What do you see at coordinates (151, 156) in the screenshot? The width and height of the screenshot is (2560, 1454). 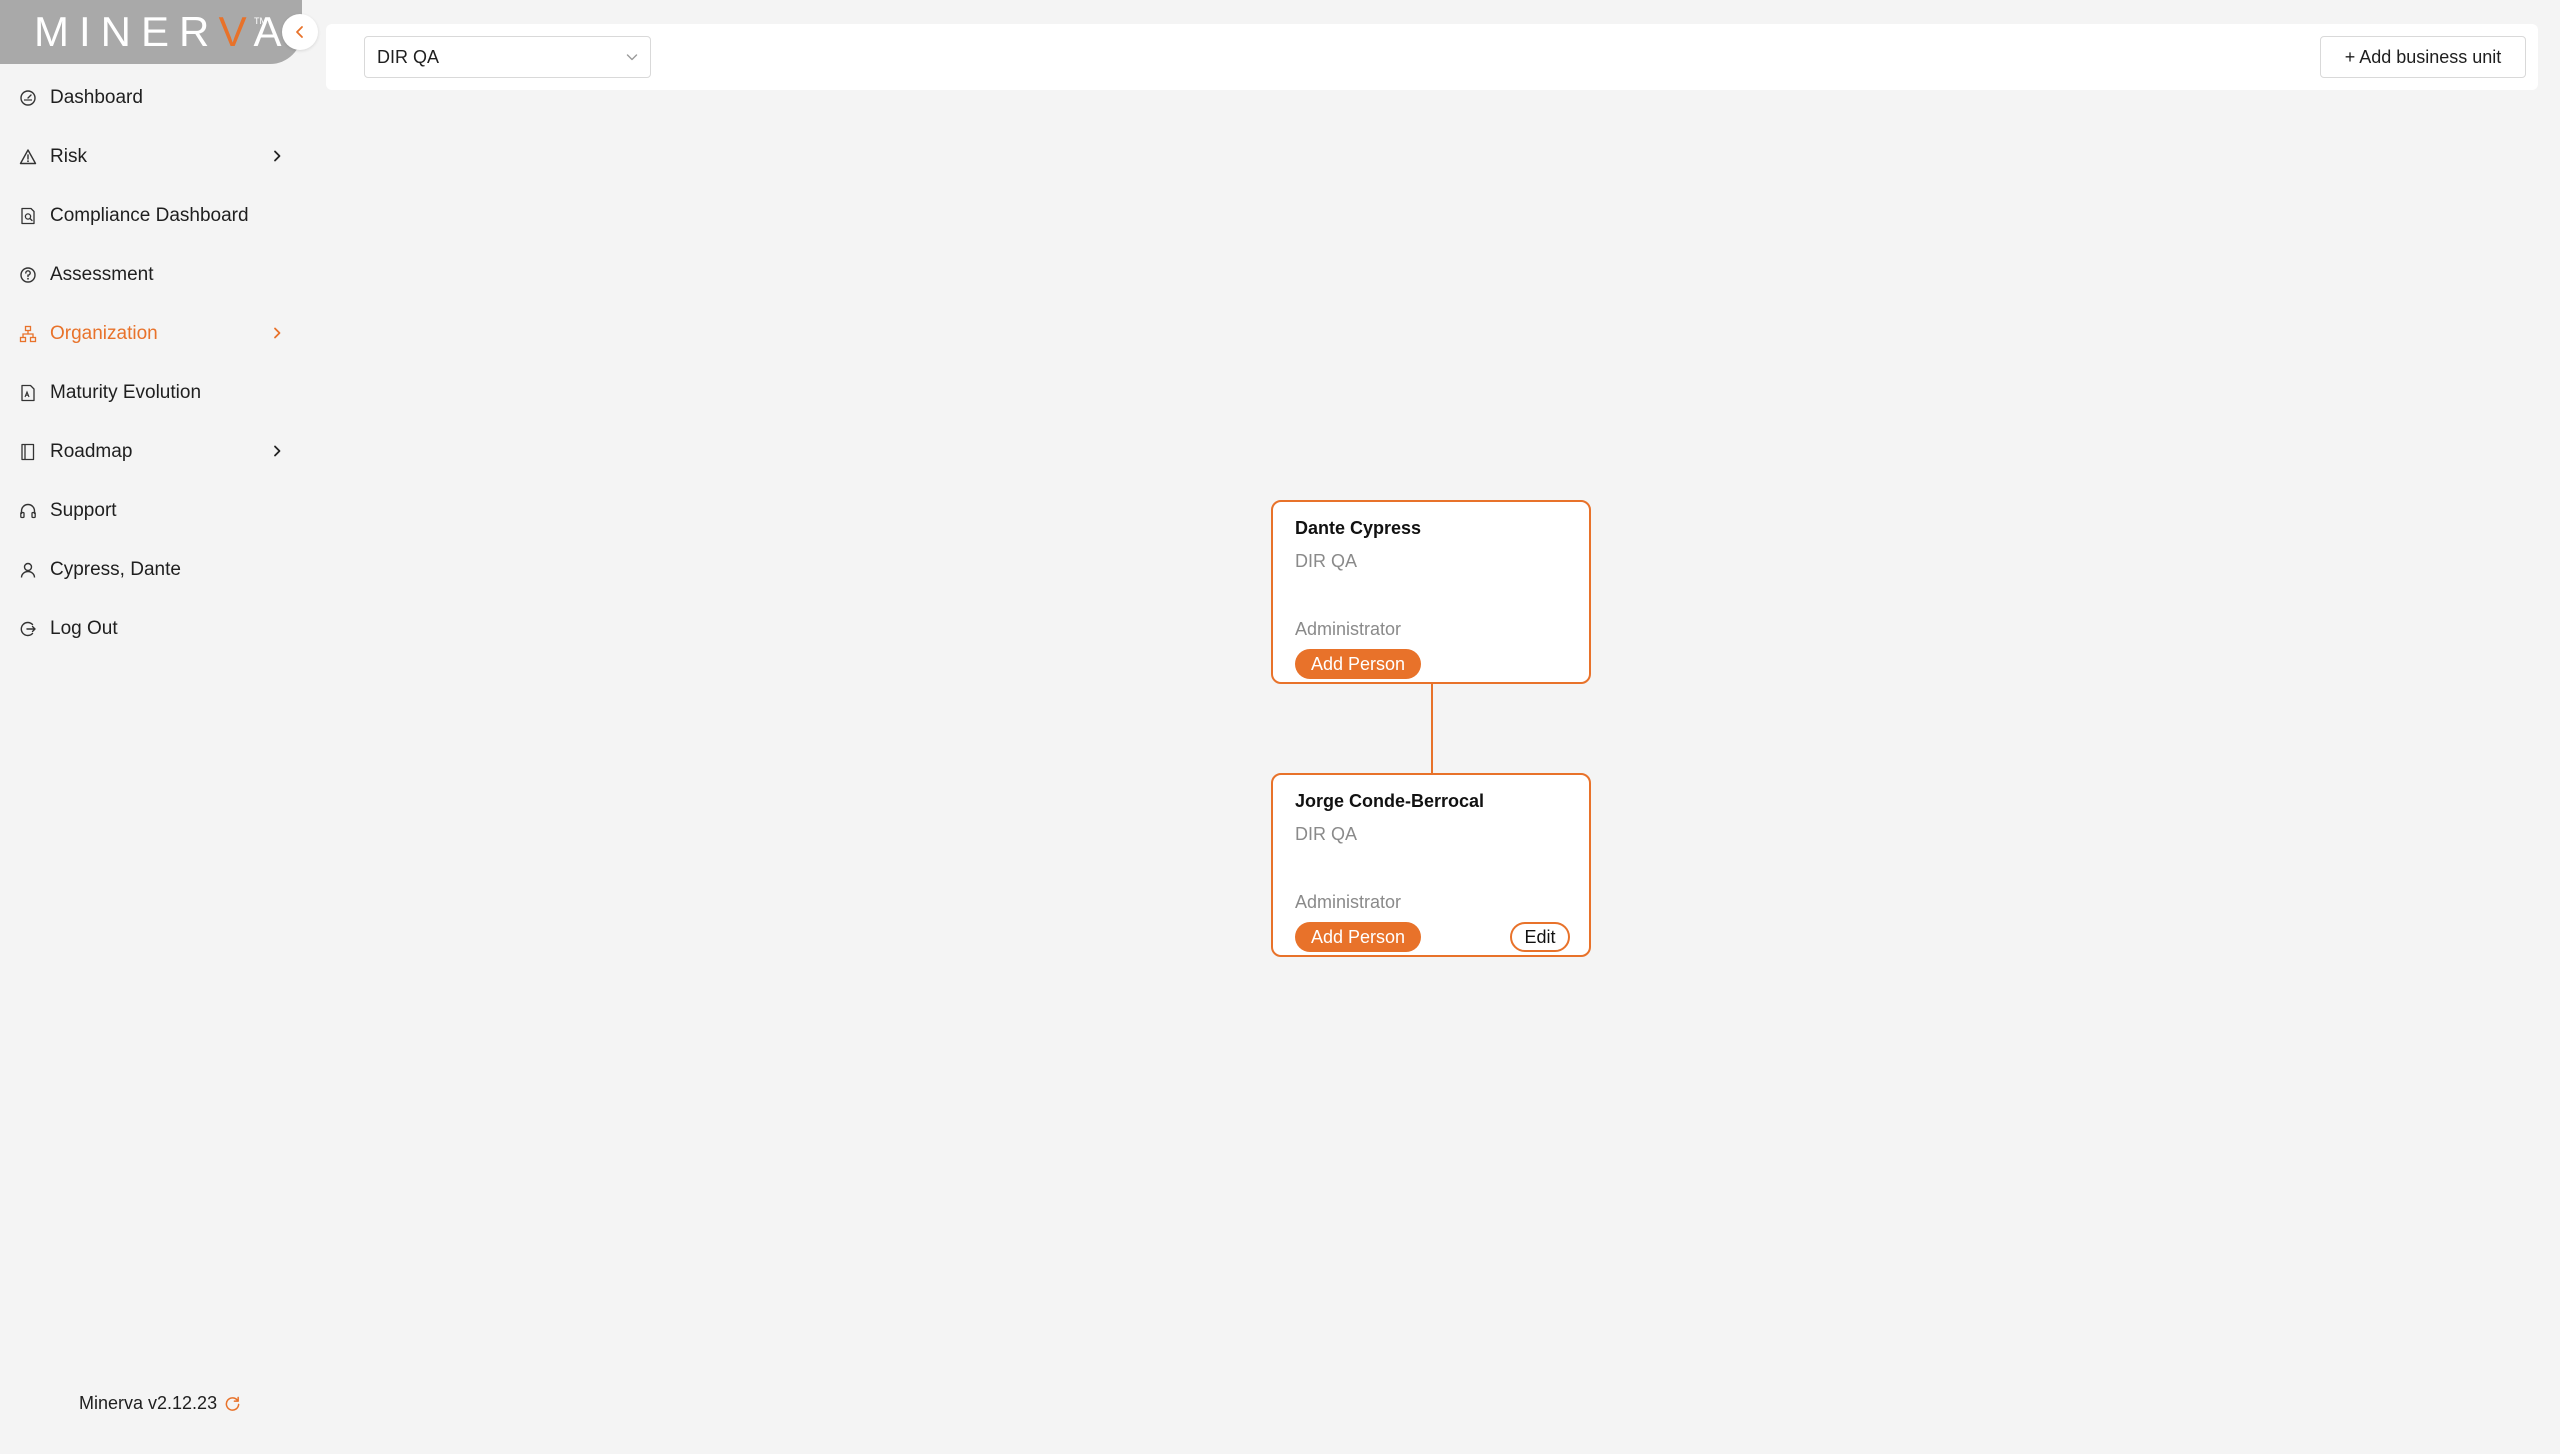 I see `sidebar-item-risk: Risk` at bounding box center [151, 156].